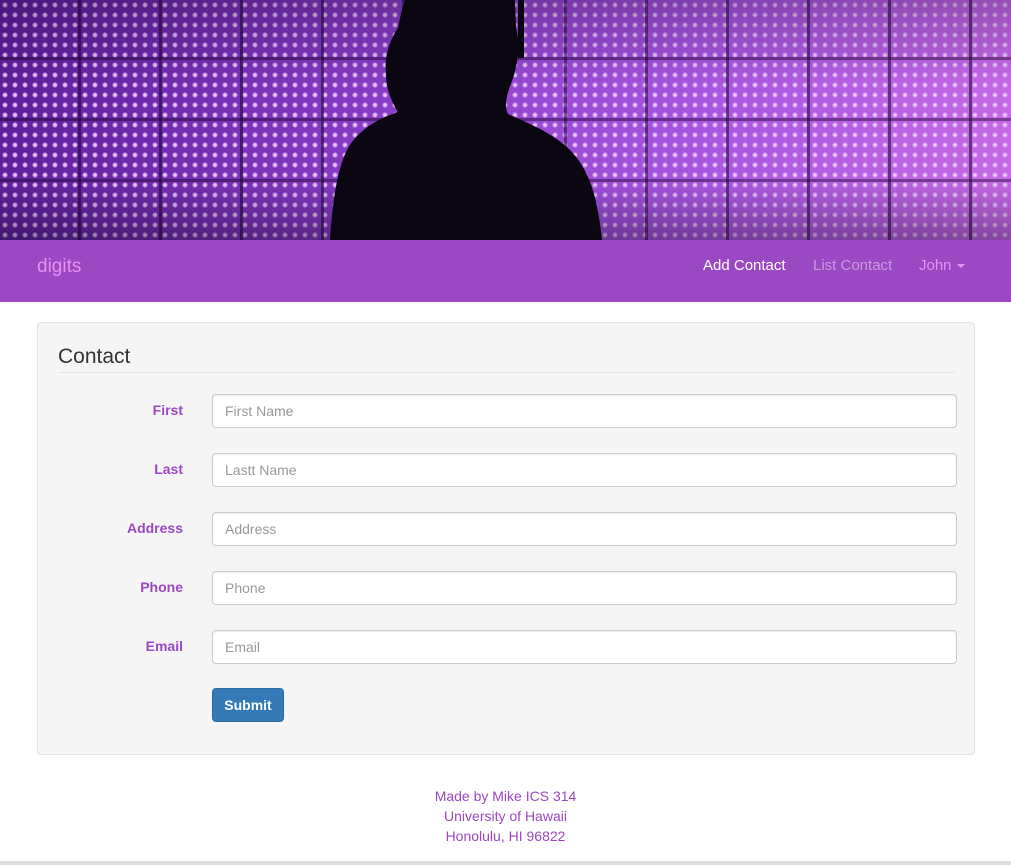 The width and height of the screenshot is (1011, 865). What do you see at coordinates (584, 529) in the screenshot?
I see `address-input` at bounding box center [584, 529].